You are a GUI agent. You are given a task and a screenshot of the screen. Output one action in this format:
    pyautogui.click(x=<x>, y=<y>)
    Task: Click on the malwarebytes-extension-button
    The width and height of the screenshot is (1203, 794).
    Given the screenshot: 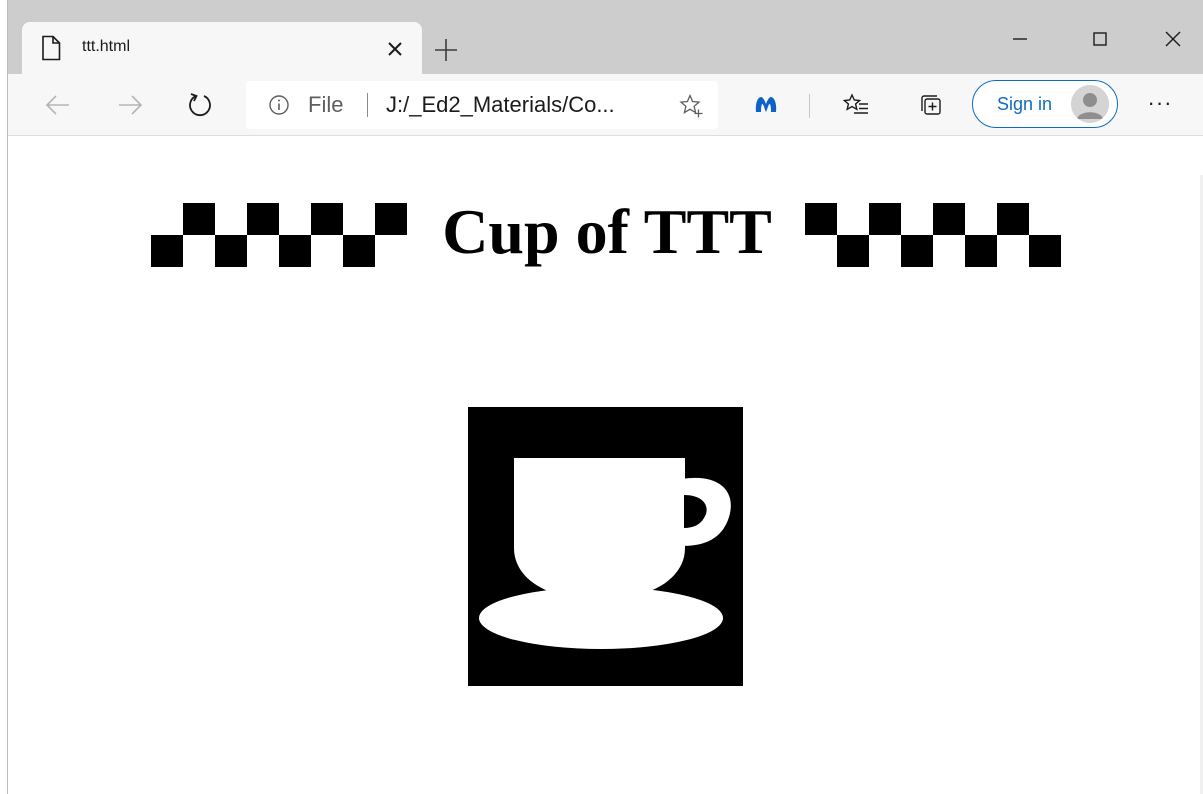 What is the action you would take?
    pyautogui.click(x=766, y=105)
    